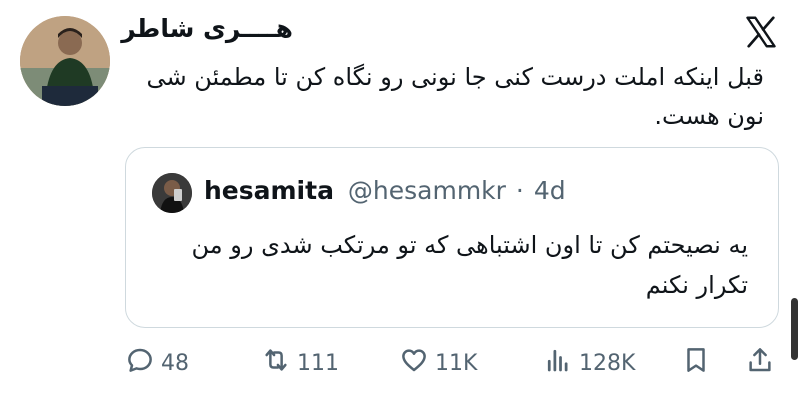 This screenshot has width=800, height=399. Describe the element at coordinates (558, 363) in the screenshot. I see `views-icon` at that location.